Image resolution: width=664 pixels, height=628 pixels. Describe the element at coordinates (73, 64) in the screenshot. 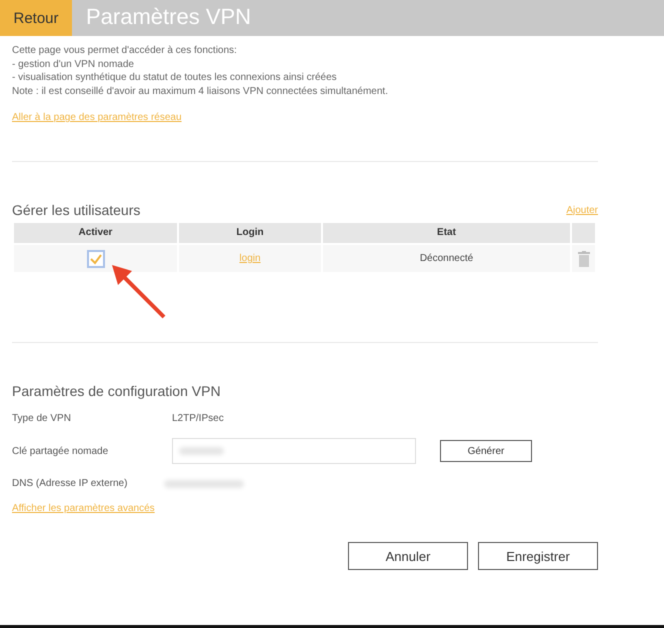

I see `intro-text: - gestion d'un VPN nomade` at that location.